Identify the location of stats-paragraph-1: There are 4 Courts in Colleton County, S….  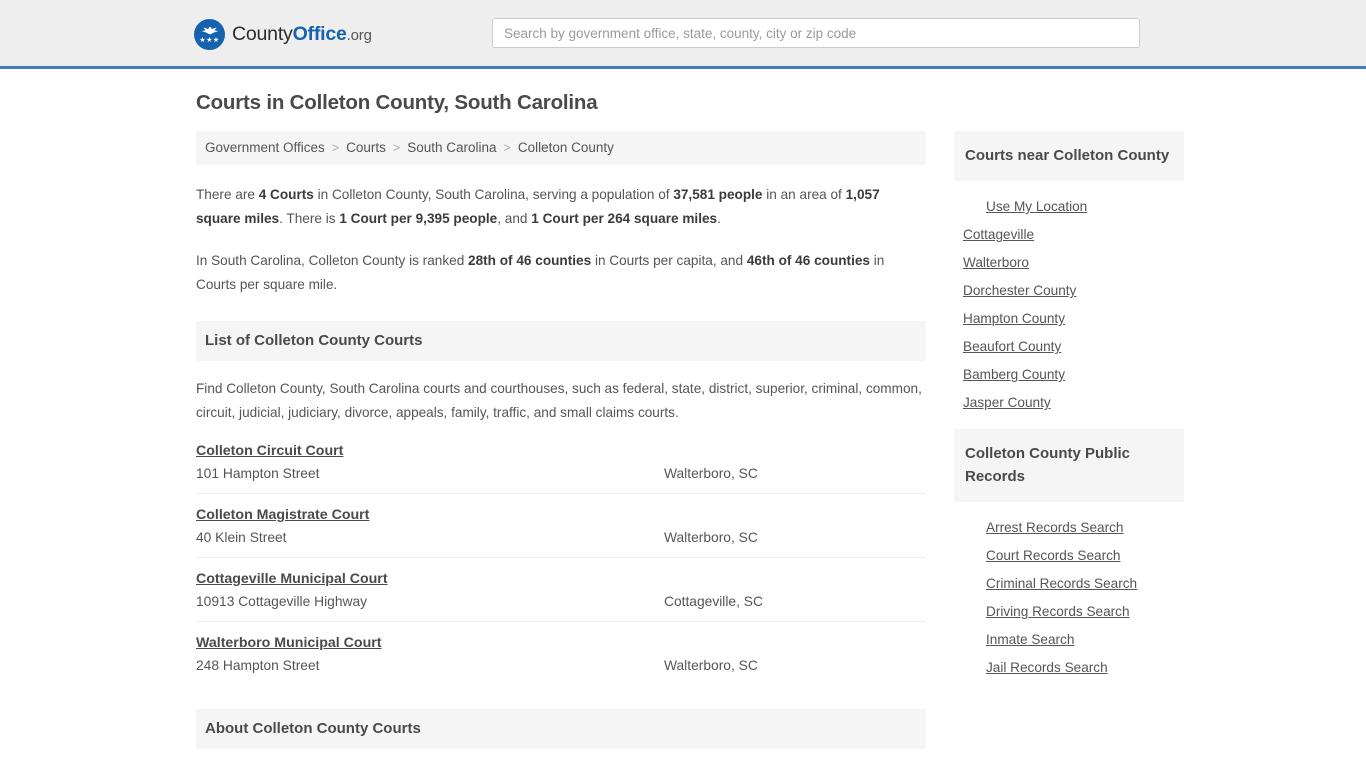
(561, 207).